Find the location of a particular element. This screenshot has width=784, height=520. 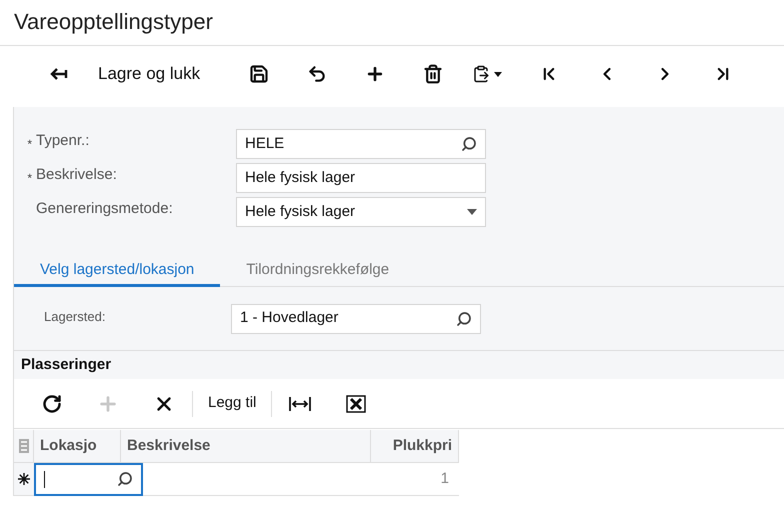

location-input-field is located at coordinates (88, 479).